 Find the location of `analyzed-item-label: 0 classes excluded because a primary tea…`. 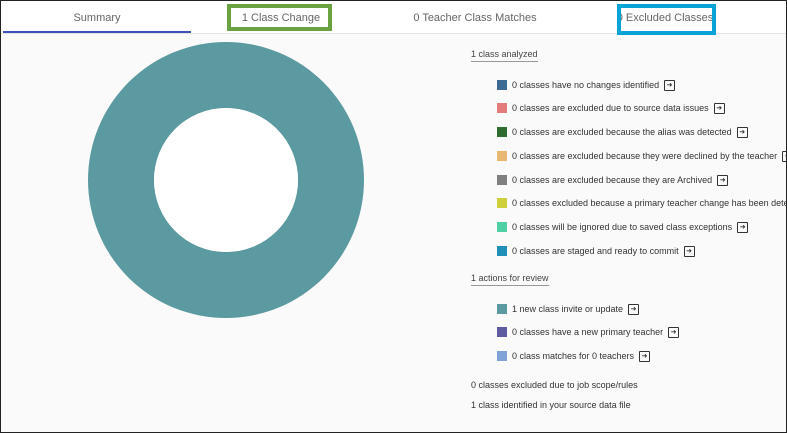

analyzed-item-label: 0 classes excluded because a primary tea… is located at coordinates (649, 203).